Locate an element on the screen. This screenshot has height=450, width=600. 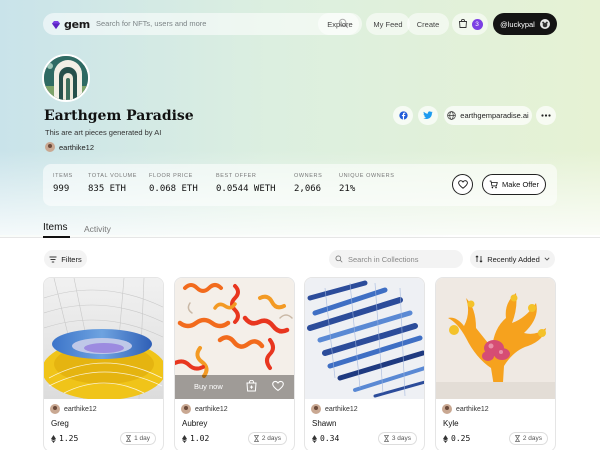
facebook-button is located at coordinates (403, 115).